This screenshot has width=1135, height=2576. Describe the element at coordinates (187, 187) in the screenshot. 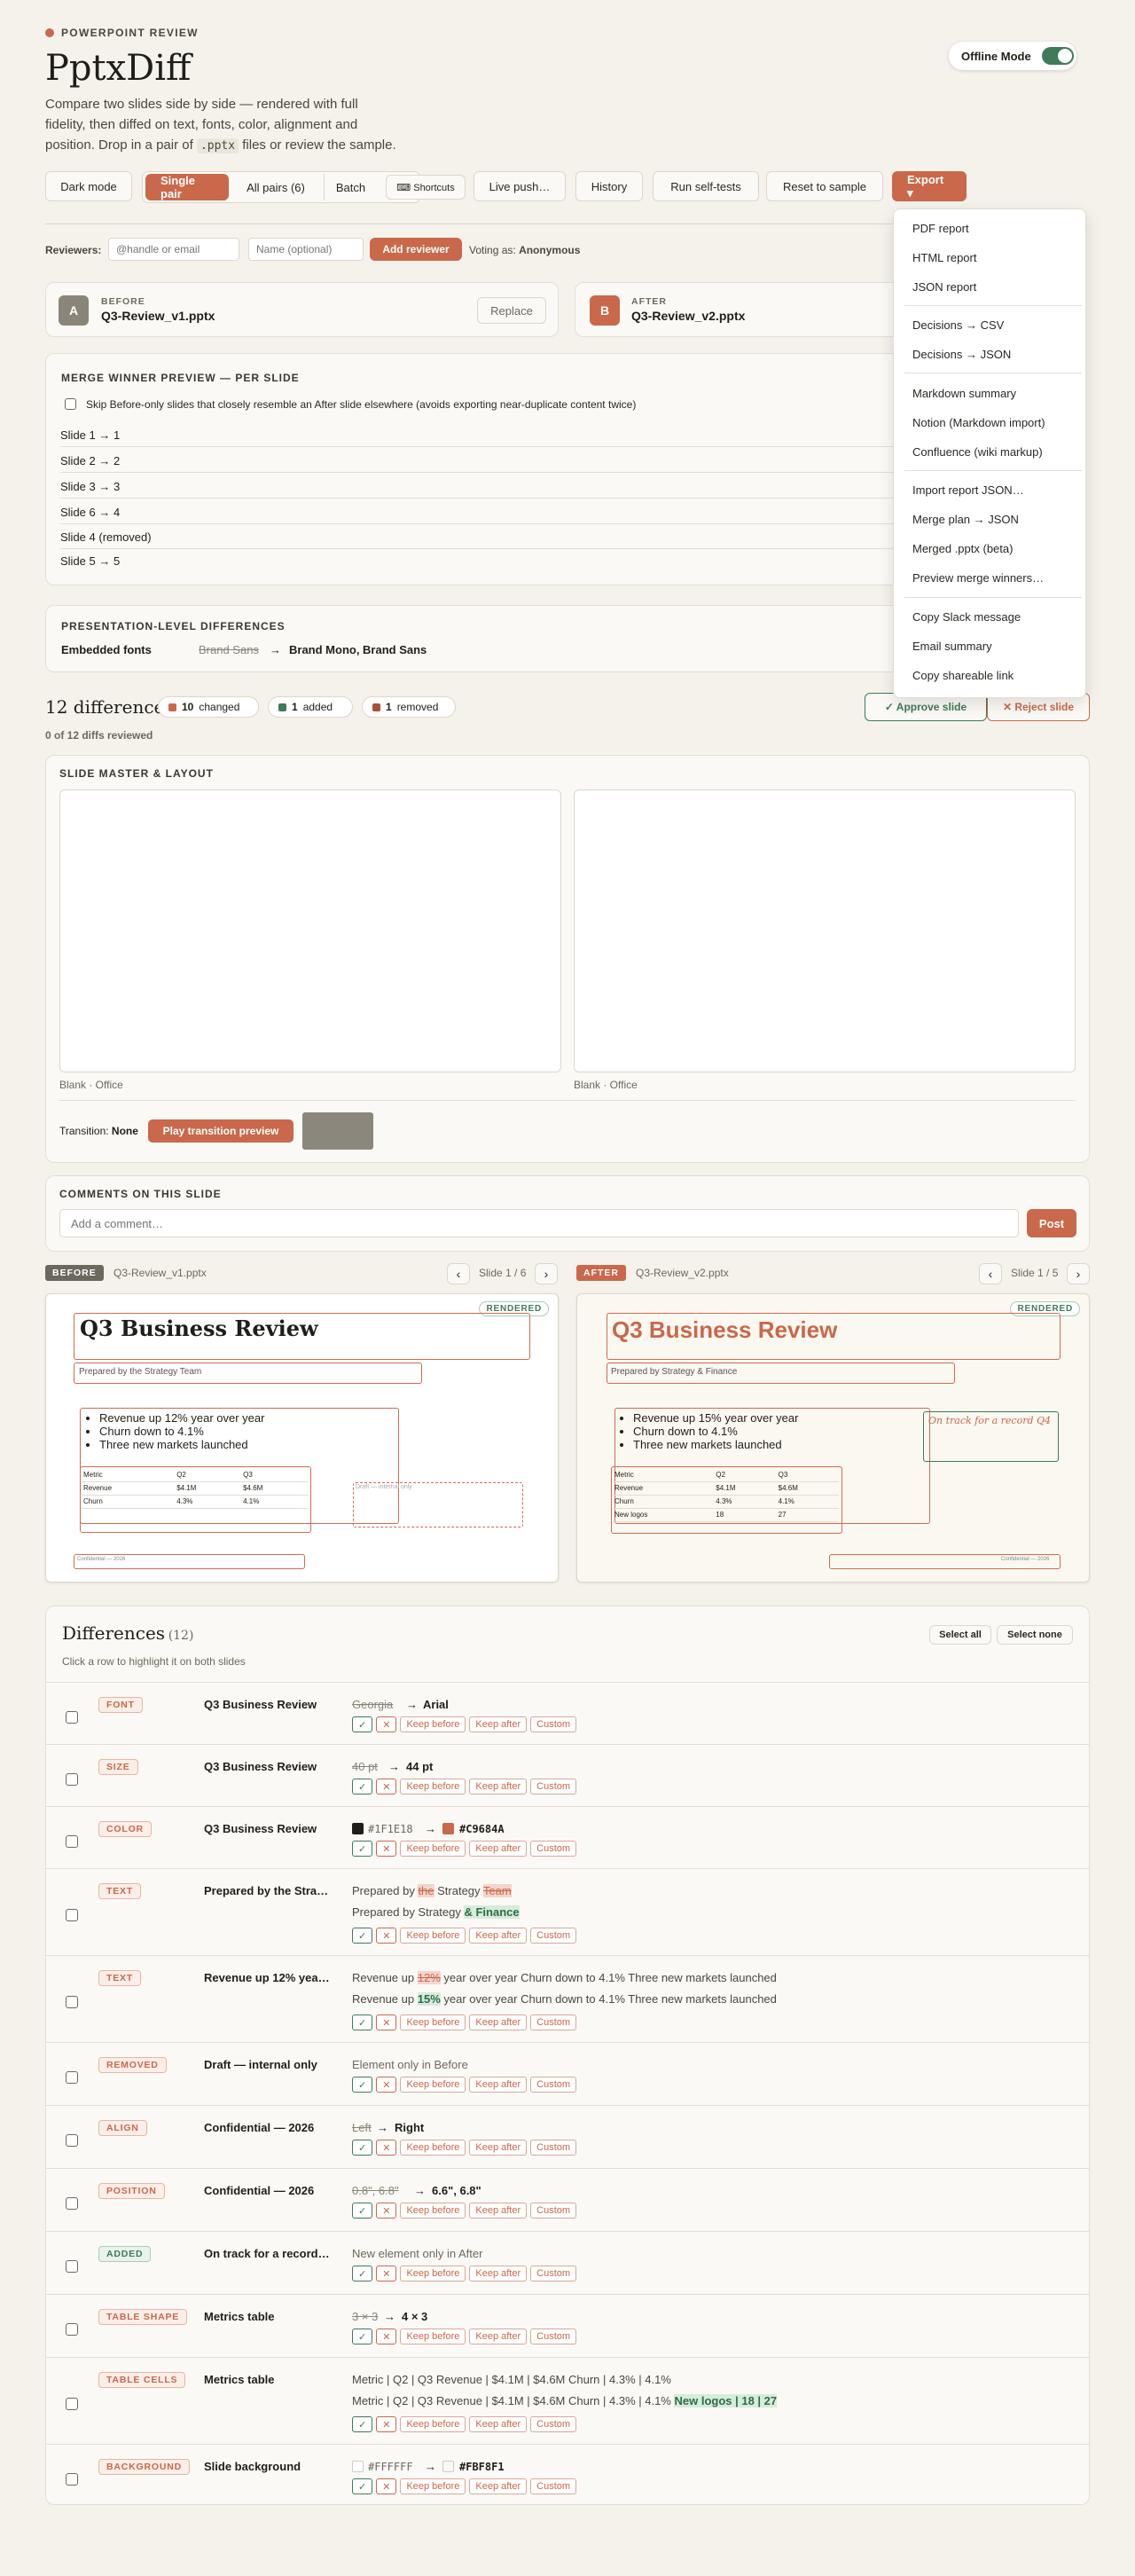

I see `single-pair-button: Single pair` at that location.